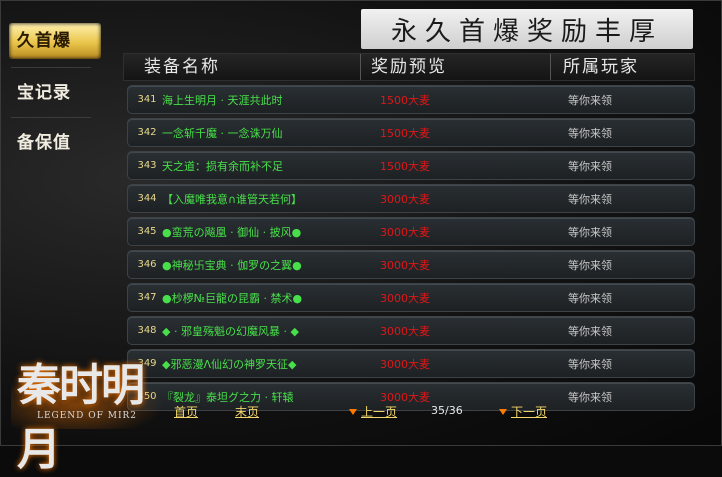 The height and width of the screenshot is (477, 722). Describe the element at coordinates (247, 411) in the screenshot. I see `last-page-link: 末页` at that location.